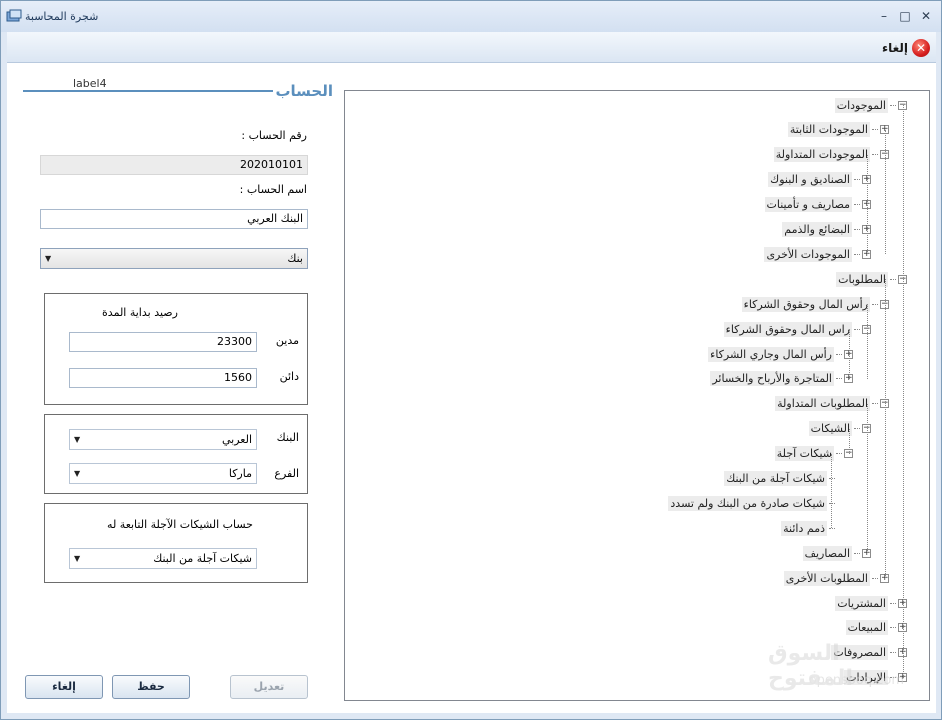 This screenshot has height=720, width=942. Describe the element at coordinates (828, 130) in the screenshot. I see `tree-node-label: الموجودات الثابتة` at that location.